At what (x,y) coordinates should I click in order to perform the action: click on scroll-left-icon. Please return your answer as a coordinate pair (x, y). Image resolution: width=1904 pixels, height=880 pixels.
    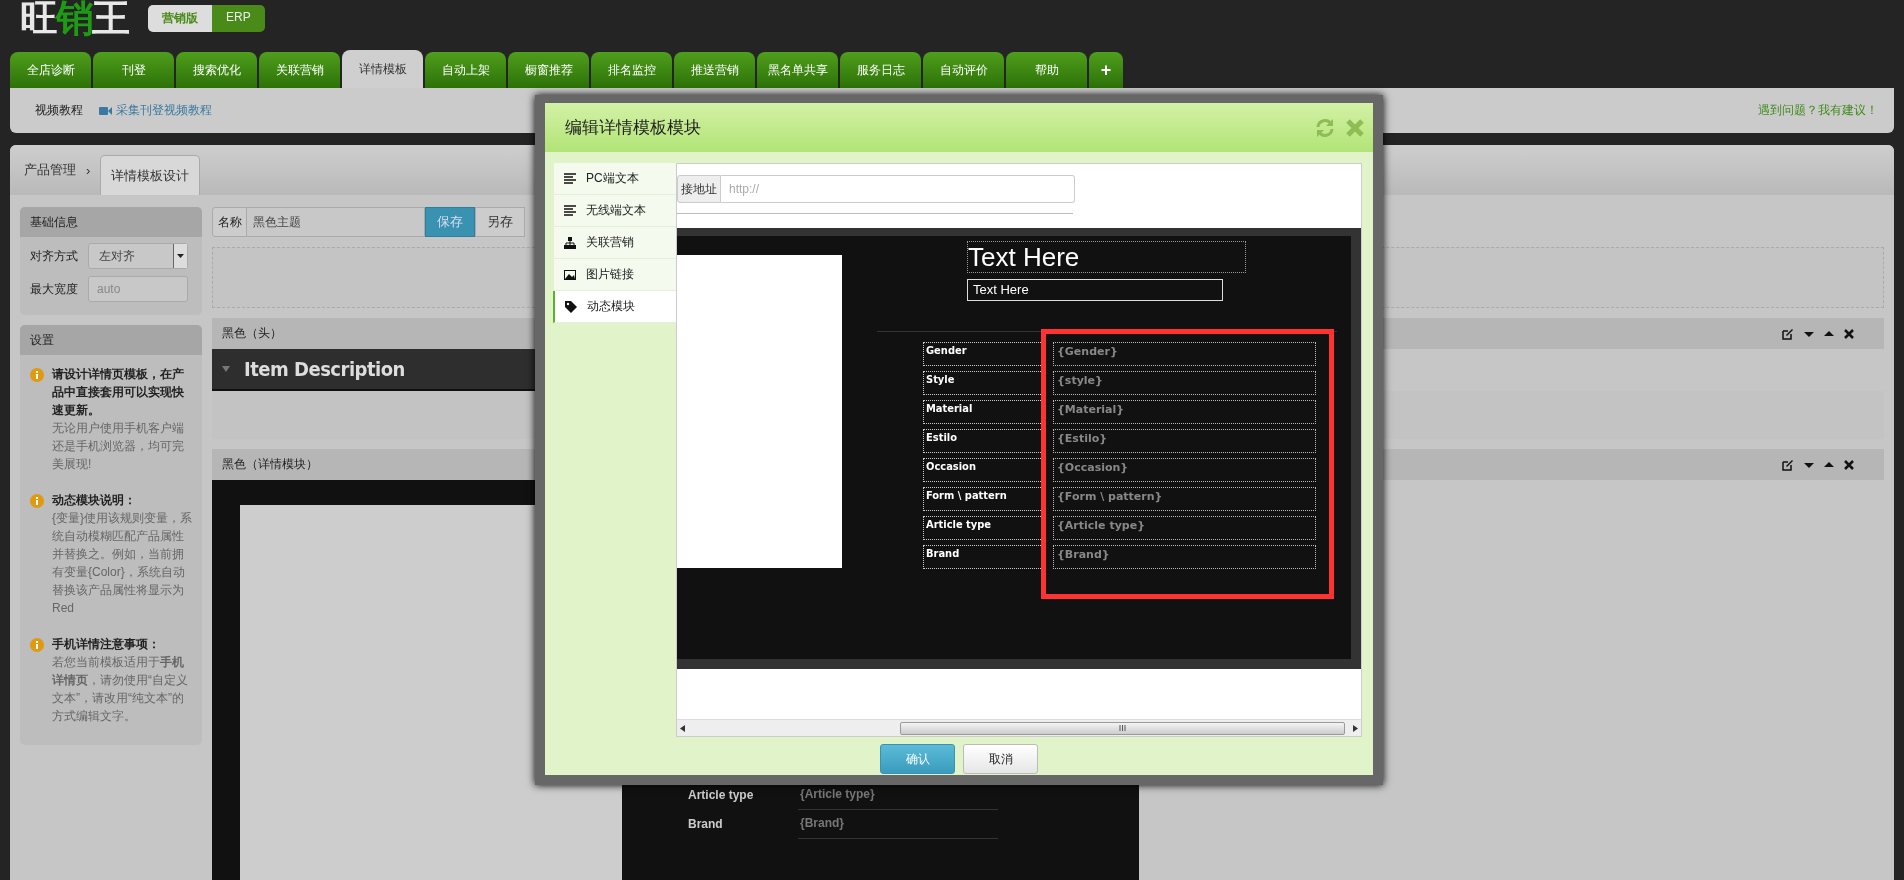
    Looking at the image, I should click on (682, 728).